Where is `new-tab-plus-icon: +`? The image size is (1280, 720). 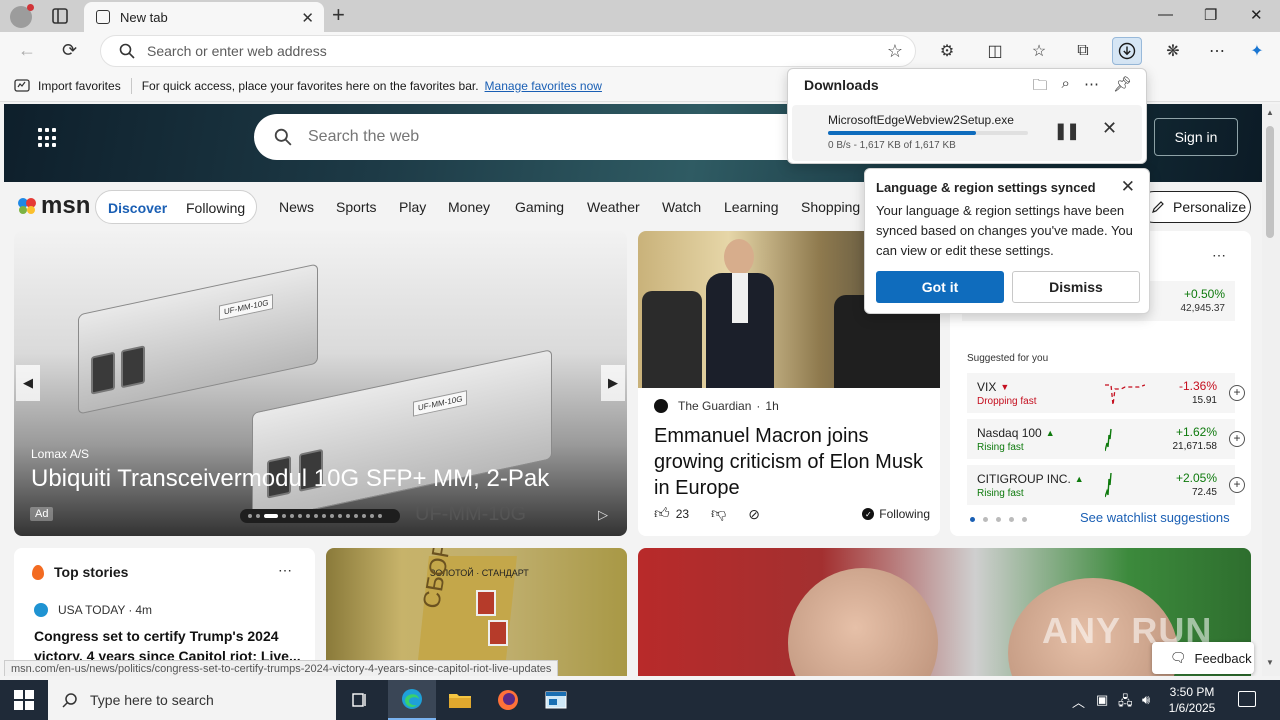
new-tab-plus-icon: + is located at coordinates (338, 15).